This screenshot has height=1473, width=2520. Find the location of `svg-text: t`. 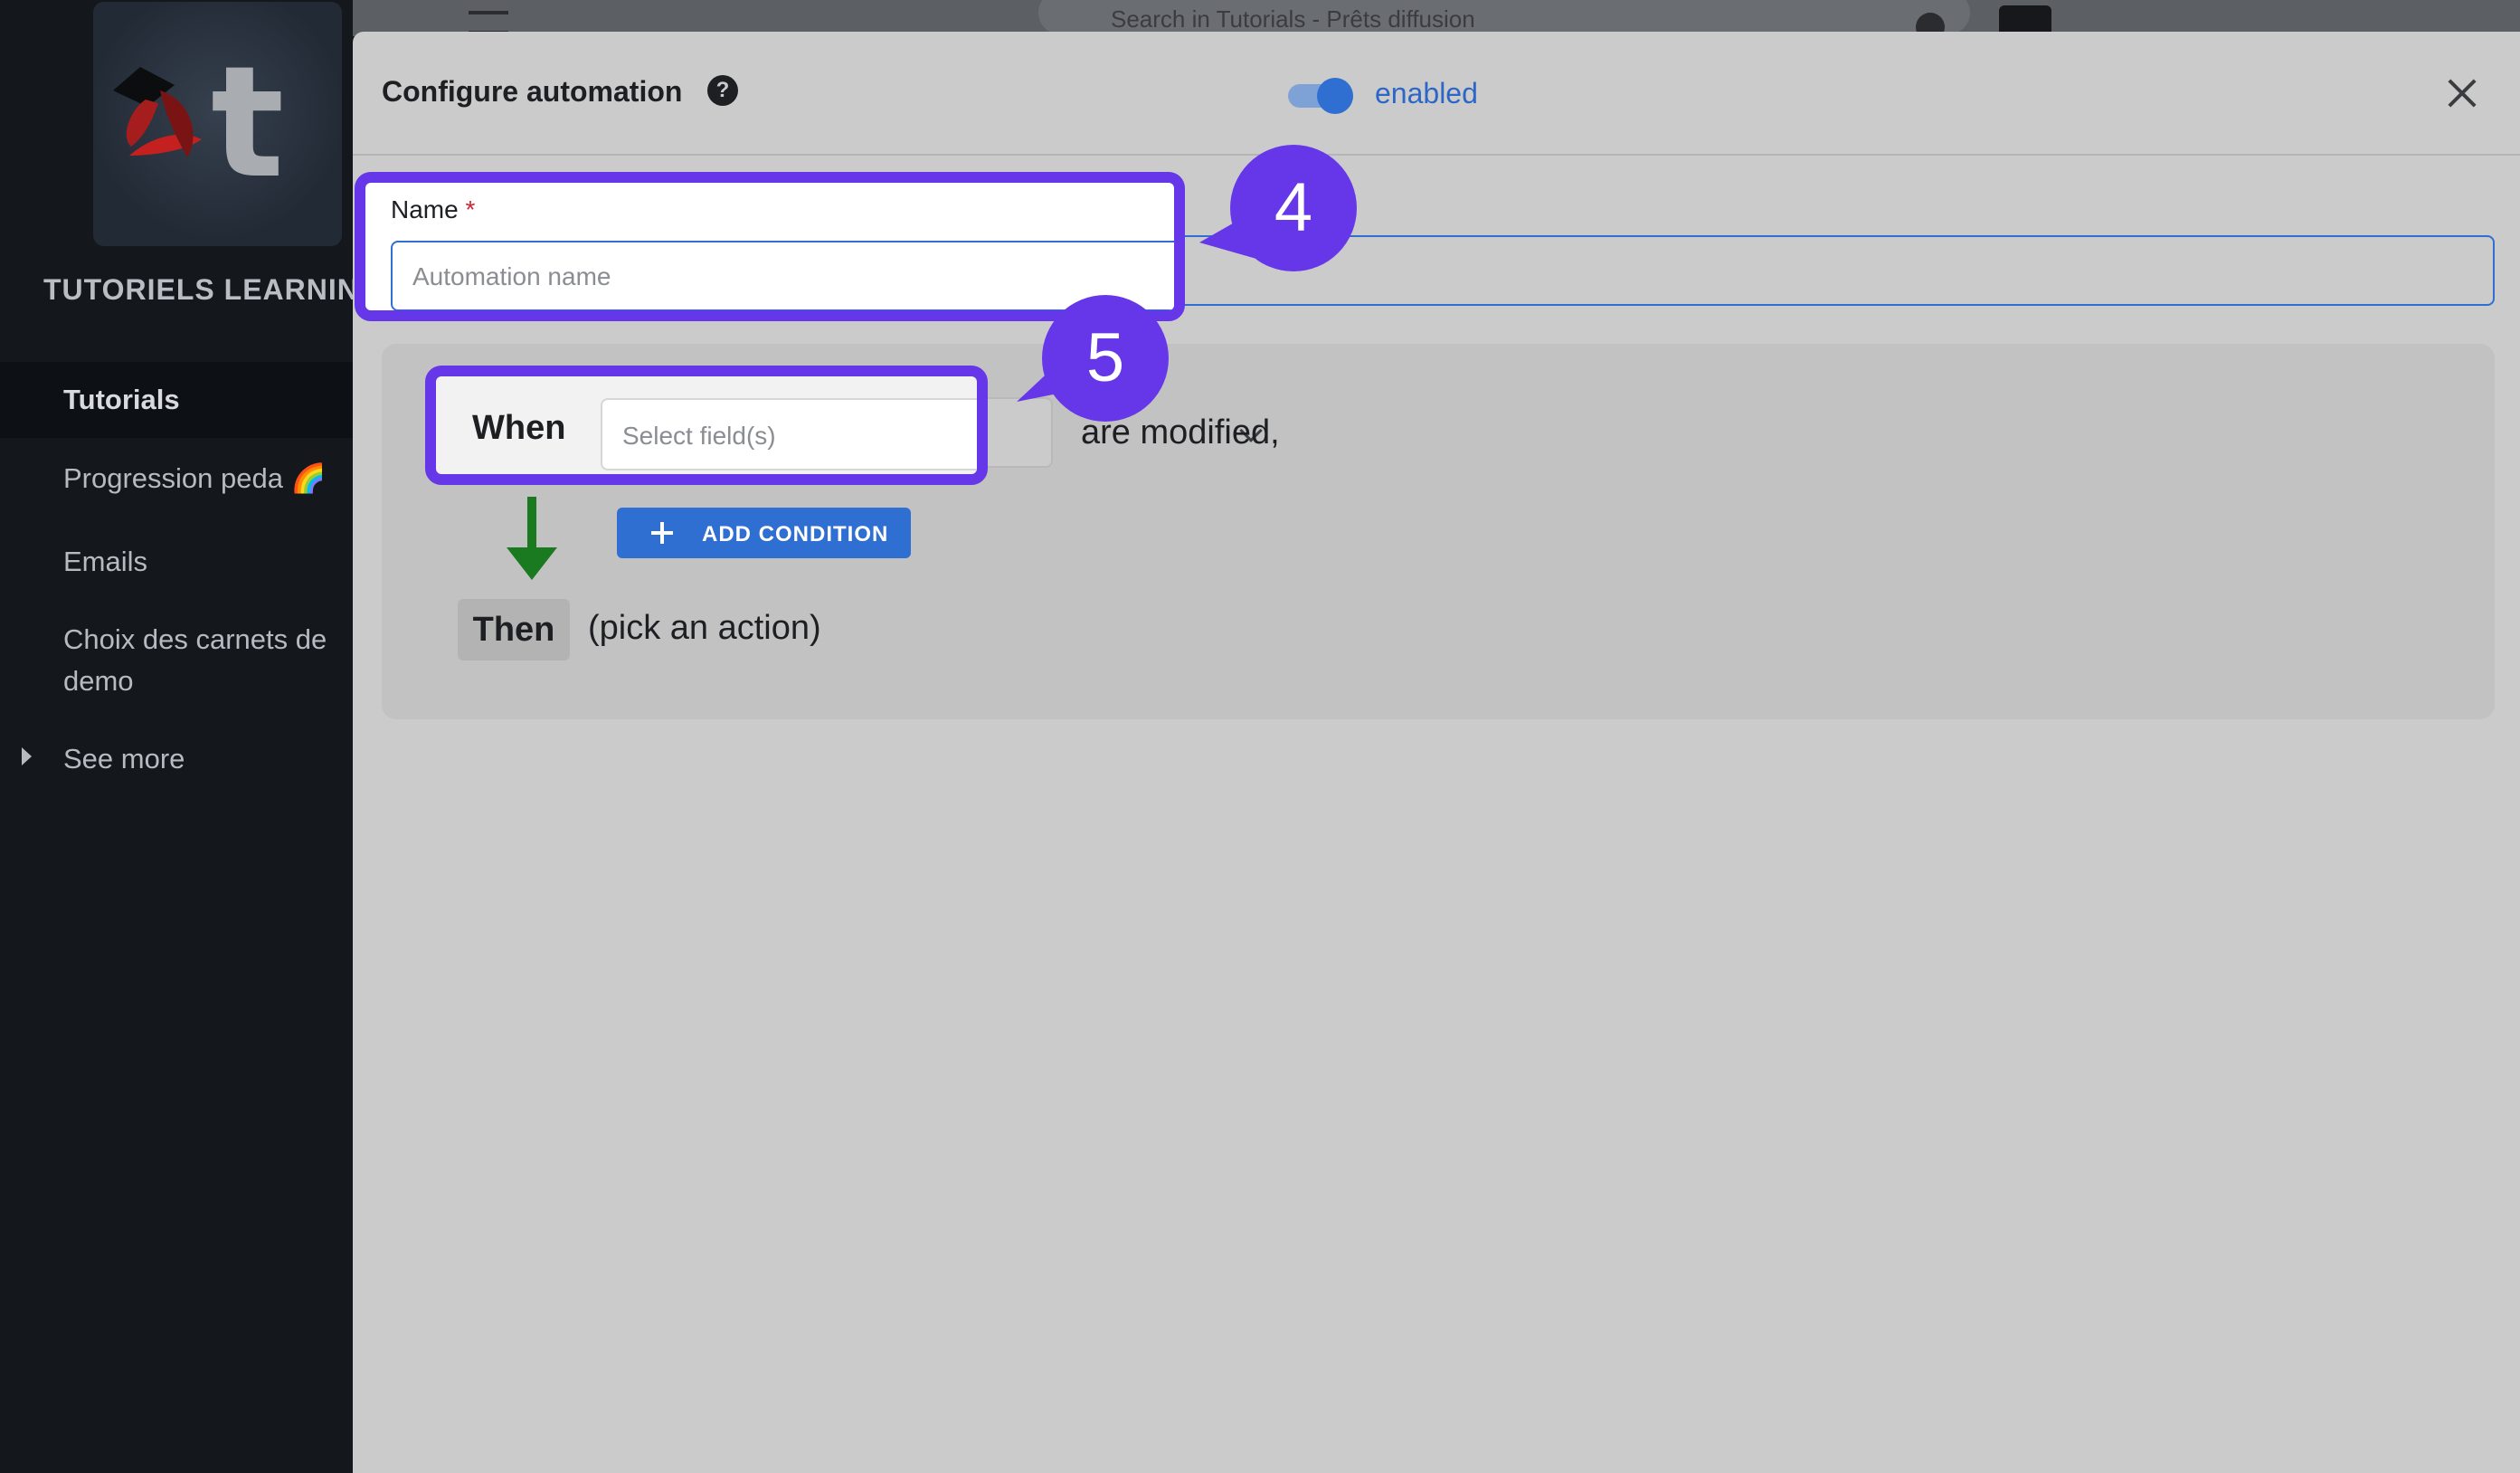

svg-text: t is located at coordinates (247, 123).